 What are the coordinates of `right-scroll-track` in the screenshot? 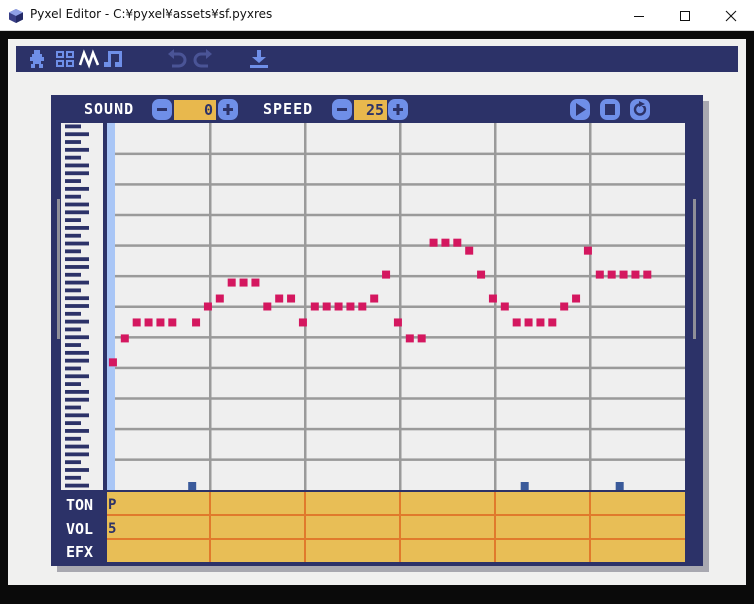 It's located at (694, 269).